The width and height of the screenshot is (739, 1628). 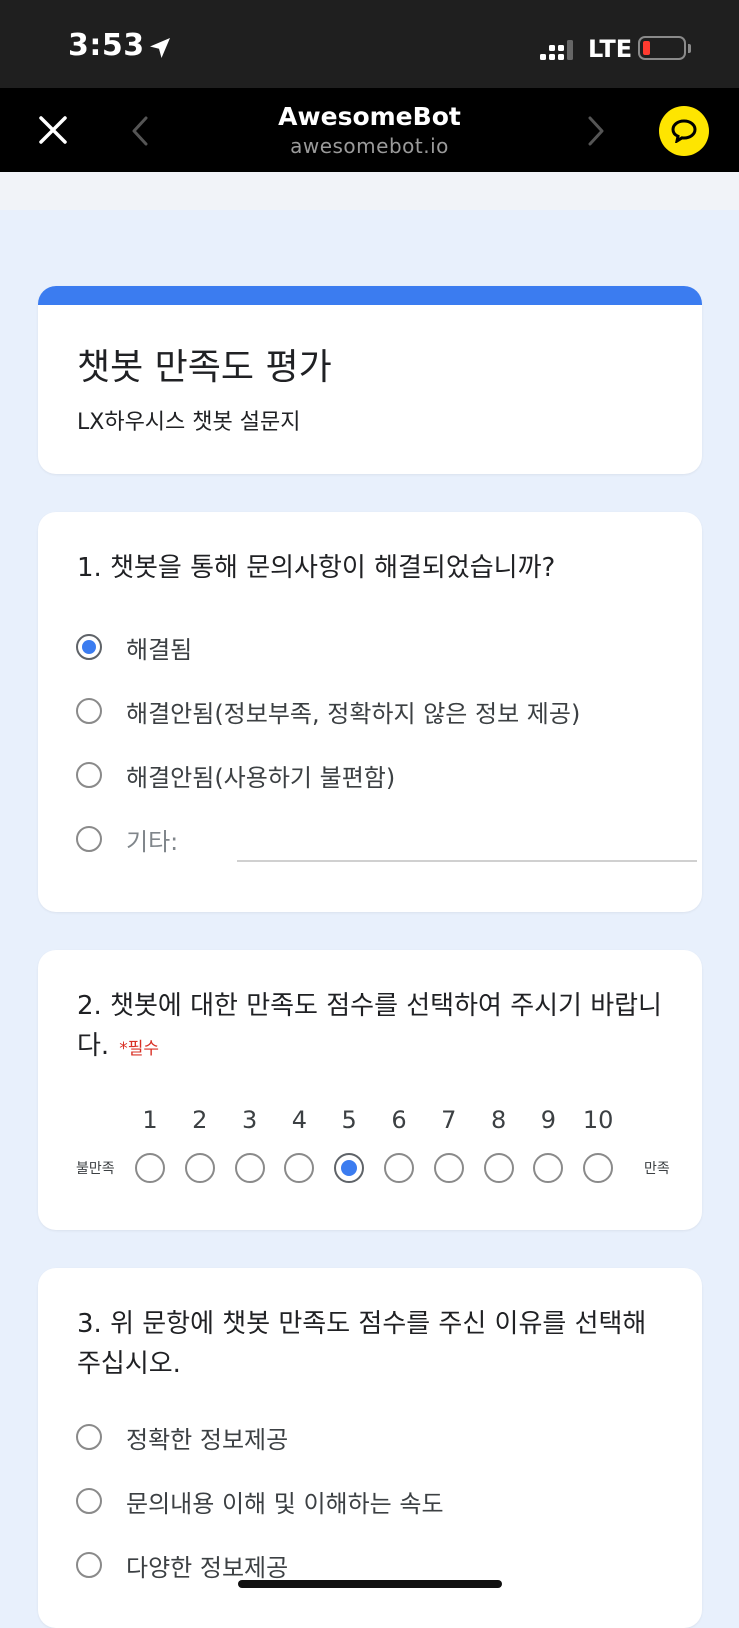 I want to click on option-label: 기타:, so click(x=152, y=842).